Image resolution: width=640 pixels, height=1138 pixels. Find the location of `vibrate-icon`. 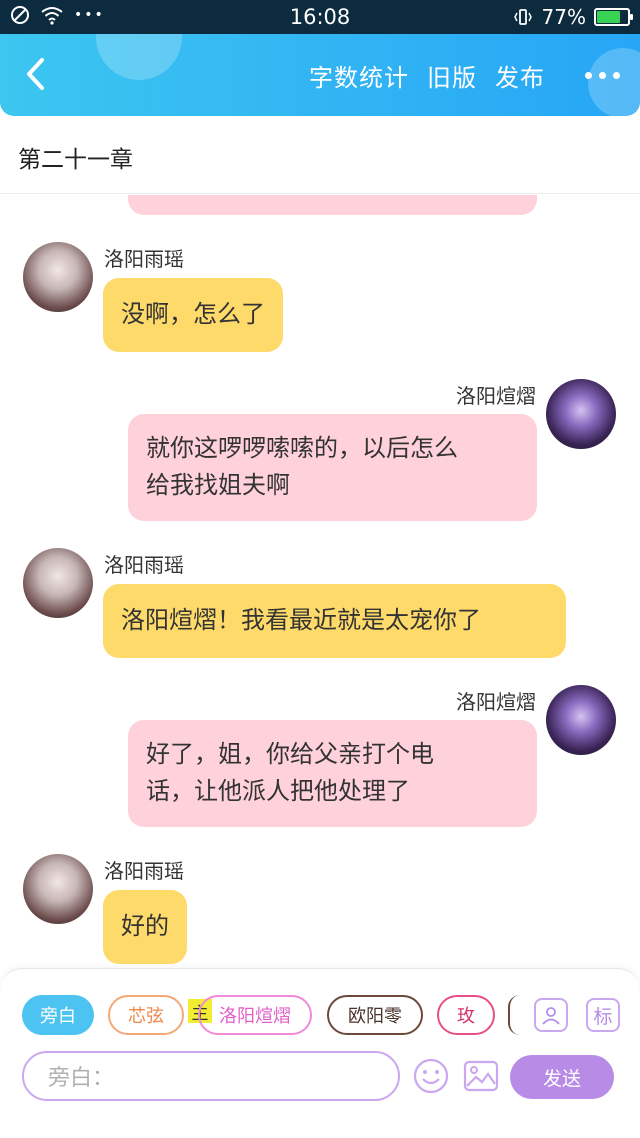

vibrate-icon is located at coordinates (522, 17).